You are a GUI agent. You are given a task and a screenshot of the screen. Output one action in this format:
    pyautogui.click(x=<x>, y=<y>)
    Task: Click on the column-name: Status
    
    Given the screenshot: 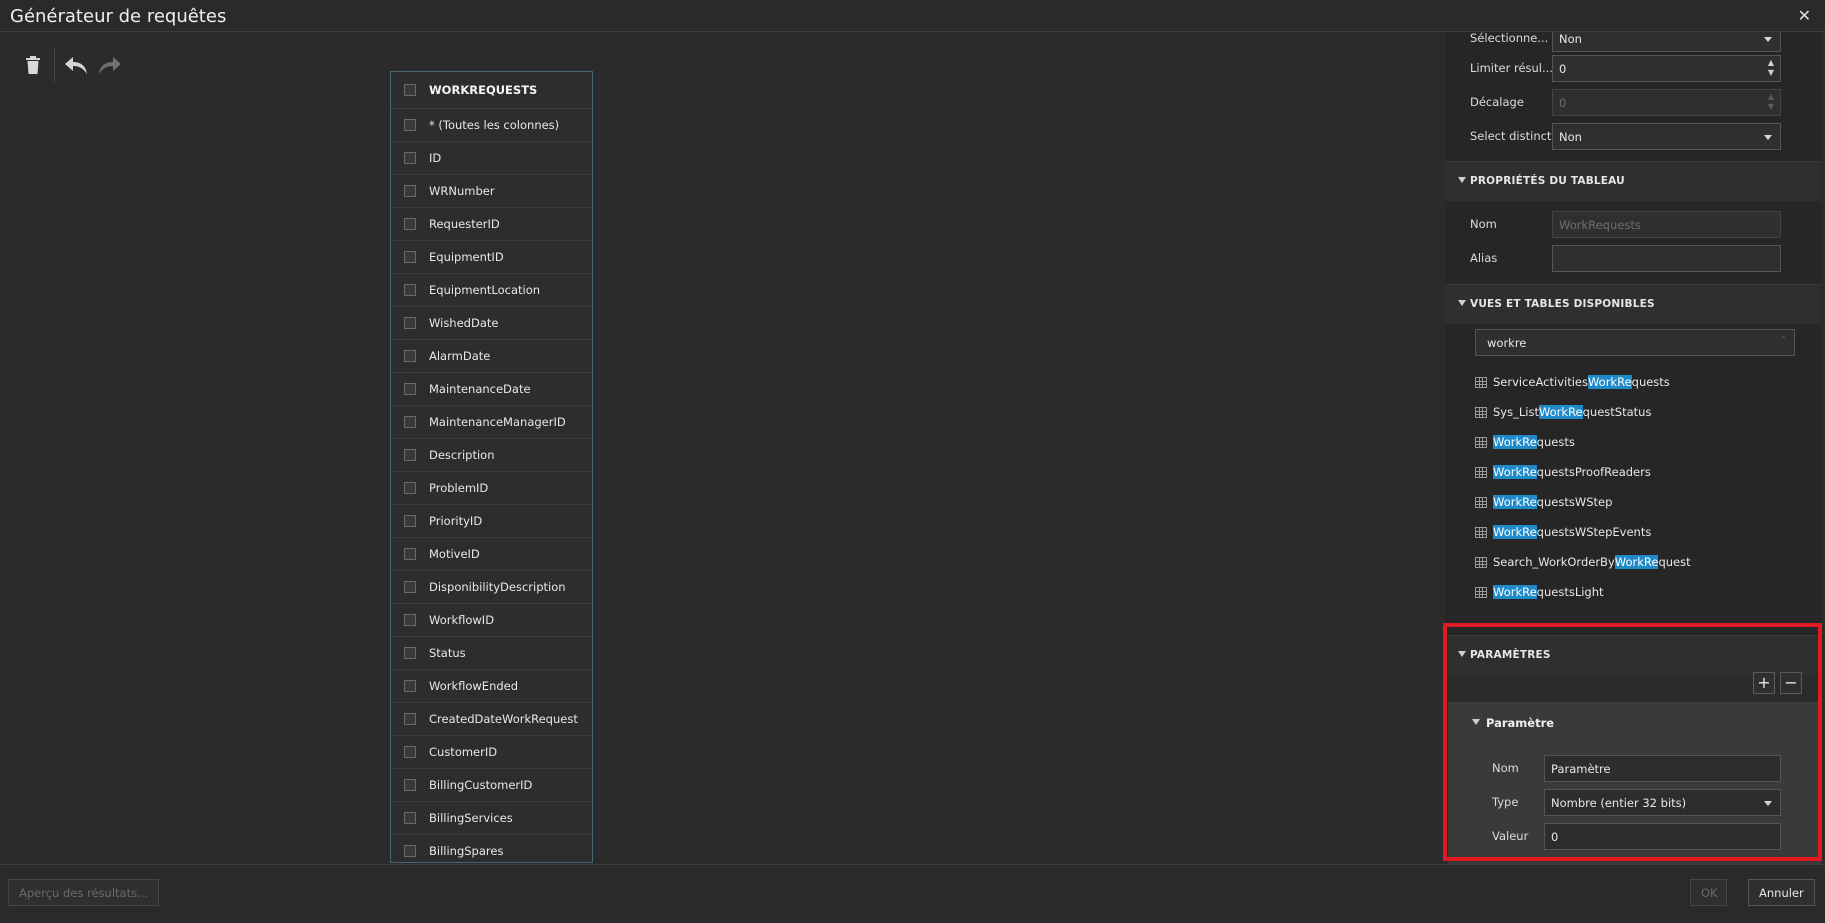 What is the action you would take?
    pyautogui.click(x=447, y=653)
    